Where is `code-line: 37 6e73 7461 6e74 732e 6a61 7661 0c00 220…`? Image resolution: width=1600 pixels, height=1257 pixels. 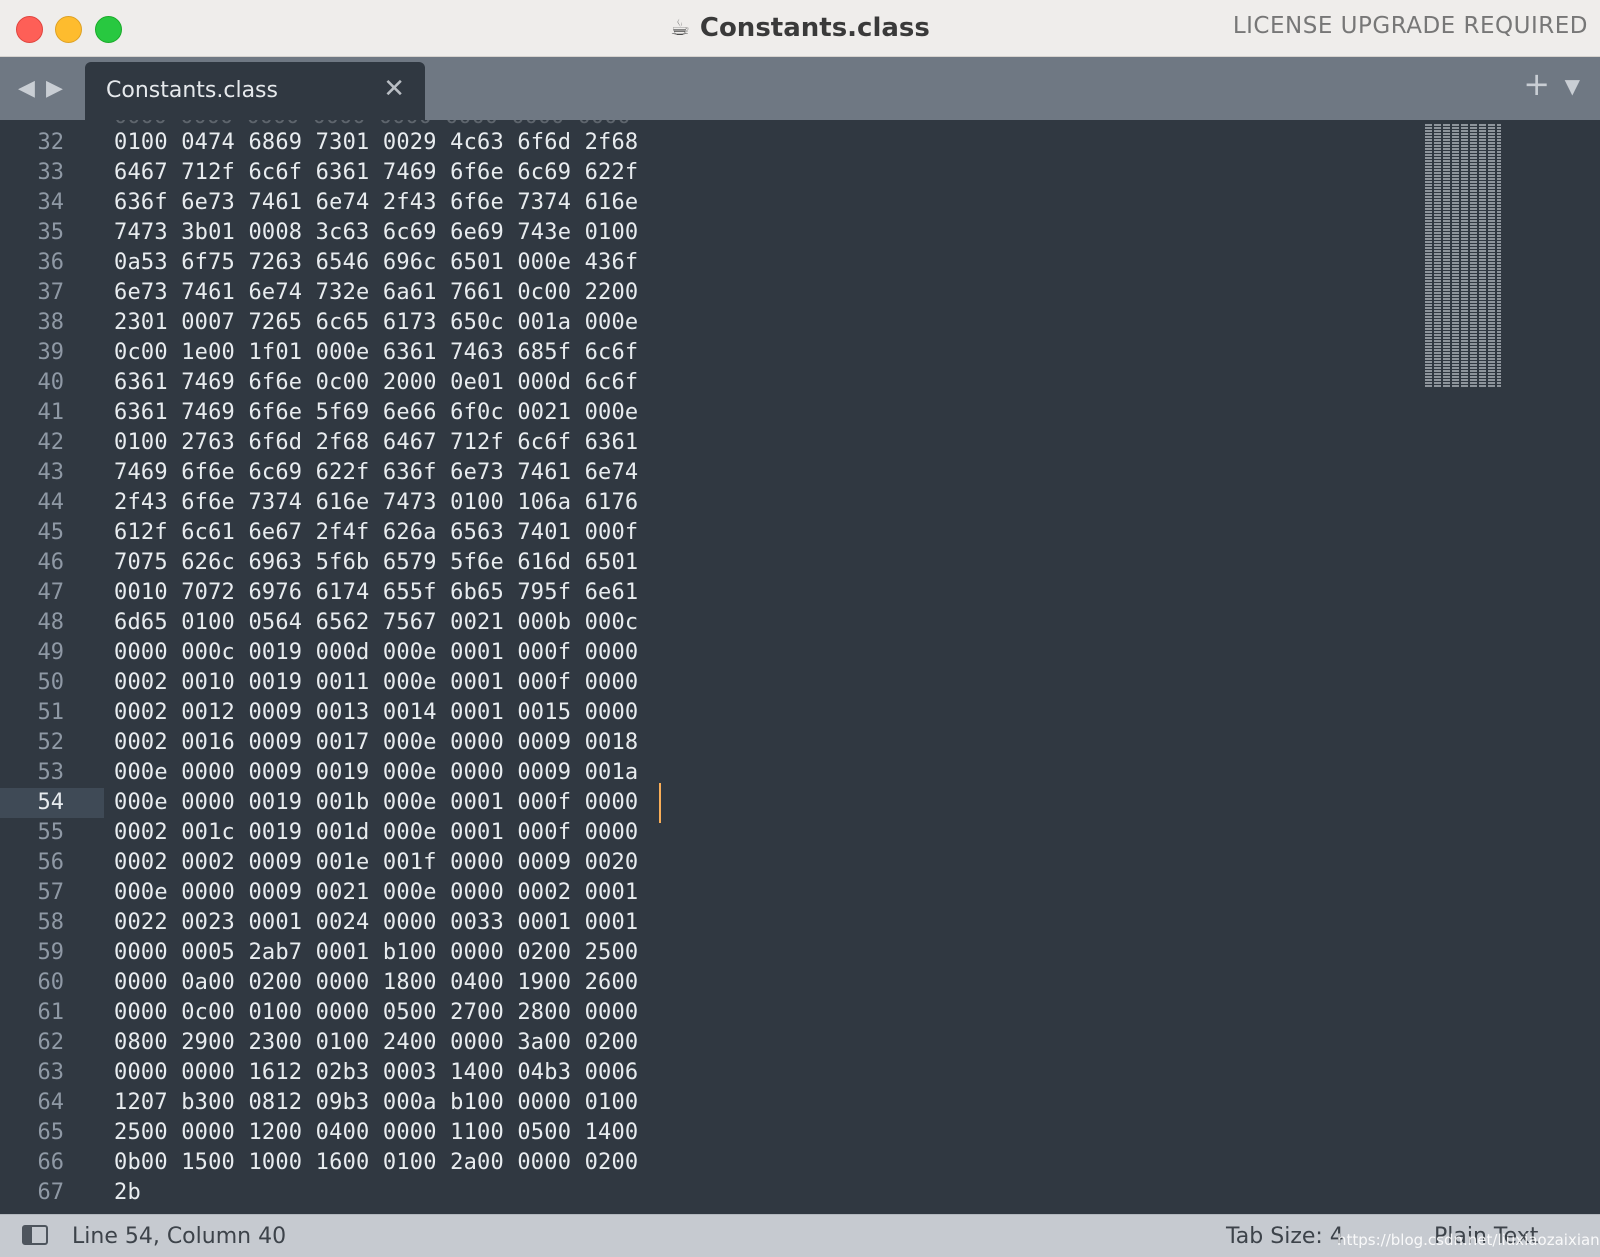 code-line: 37 6e73 7461 6e74 732e 6a61 7661 0c00 220… is located at coordinates (800, 293).